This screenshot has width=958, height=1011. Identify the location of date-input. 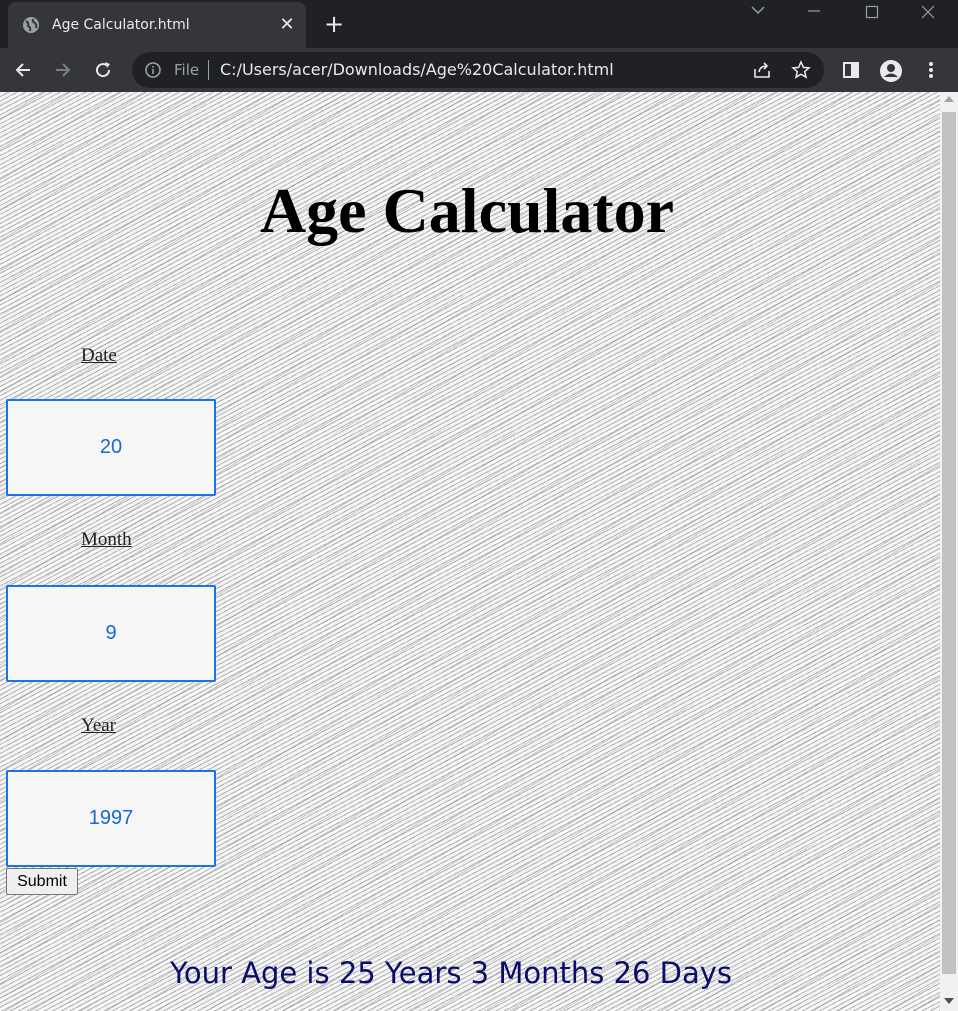
(111, 447).